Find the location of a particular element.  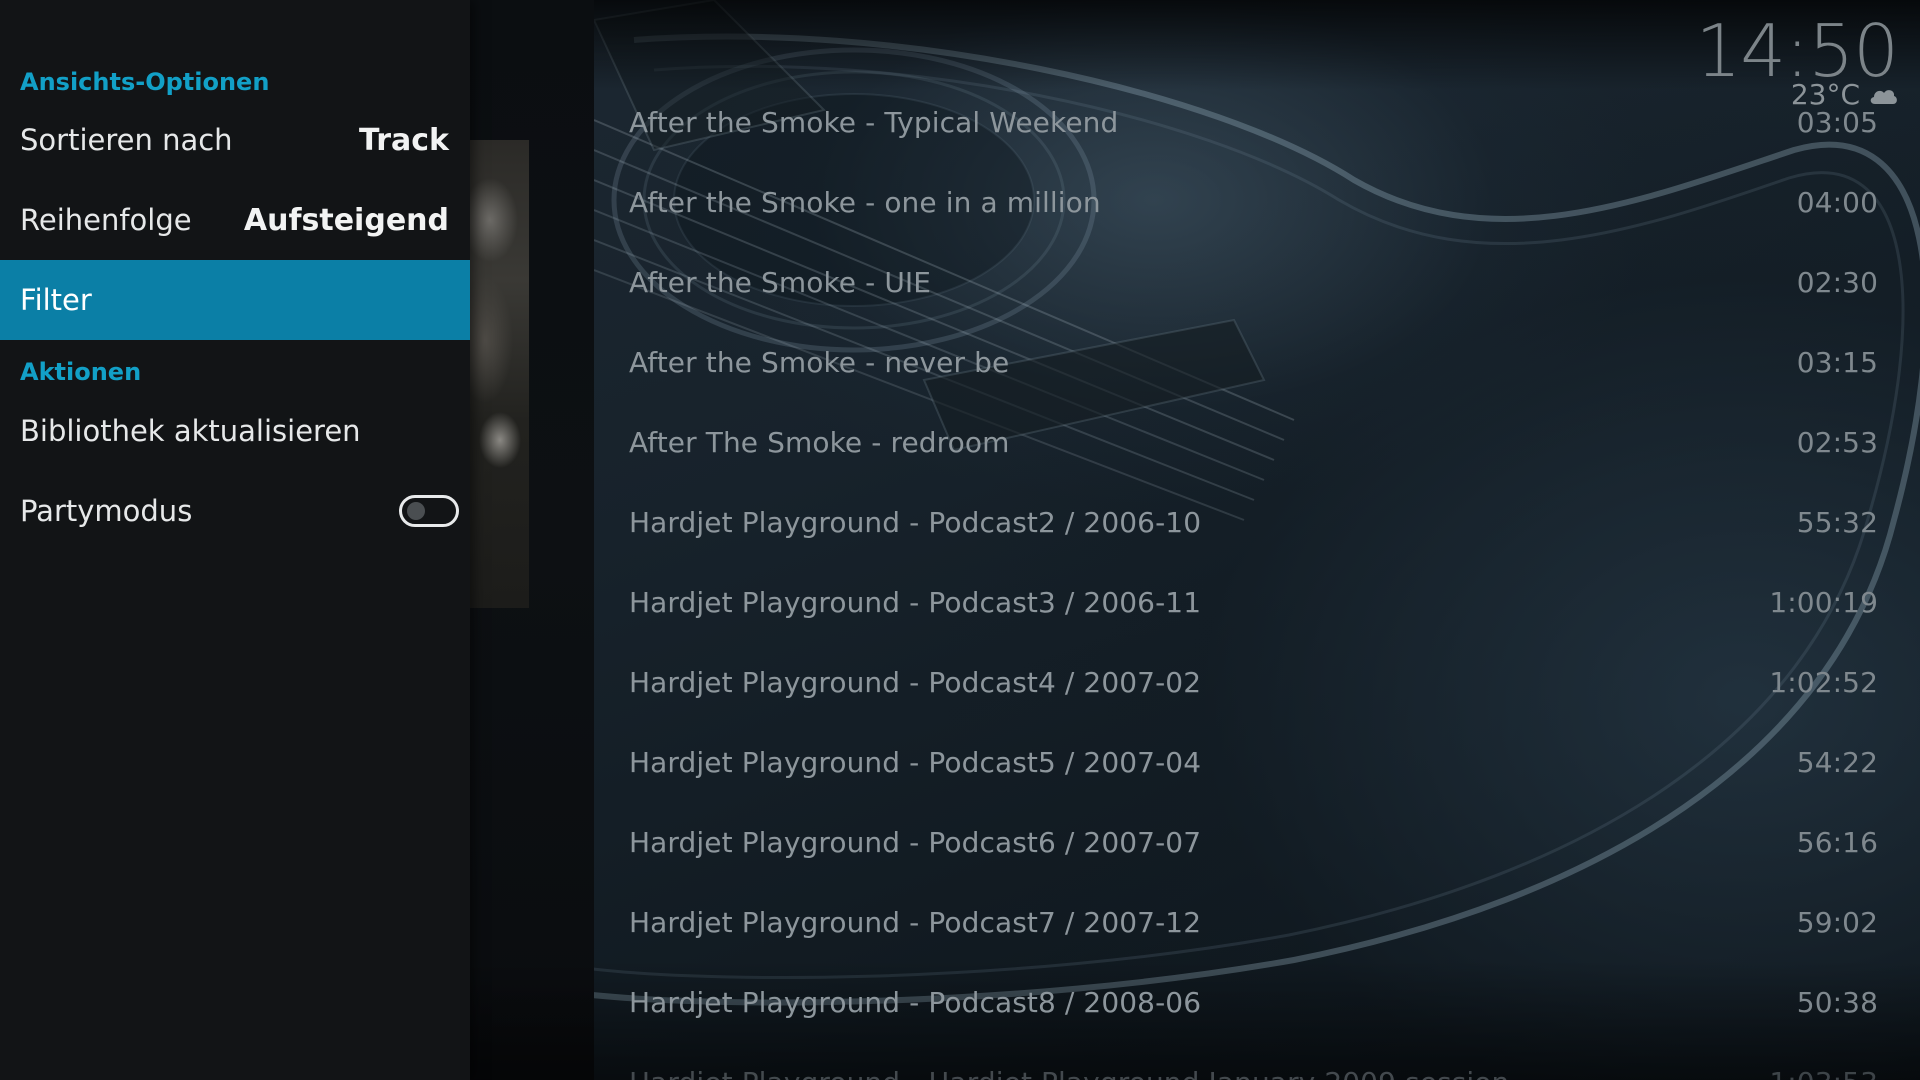

order-label: Reihenfolge is located at coordinates (106, 220).